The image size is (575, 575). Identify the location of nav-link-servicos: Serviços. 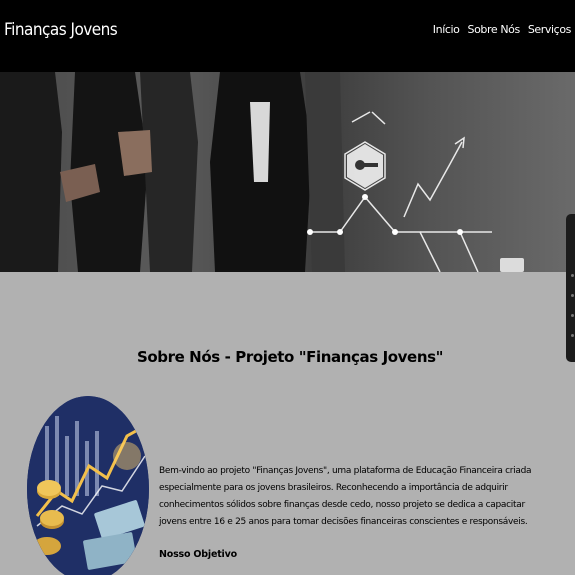
(550, 30).